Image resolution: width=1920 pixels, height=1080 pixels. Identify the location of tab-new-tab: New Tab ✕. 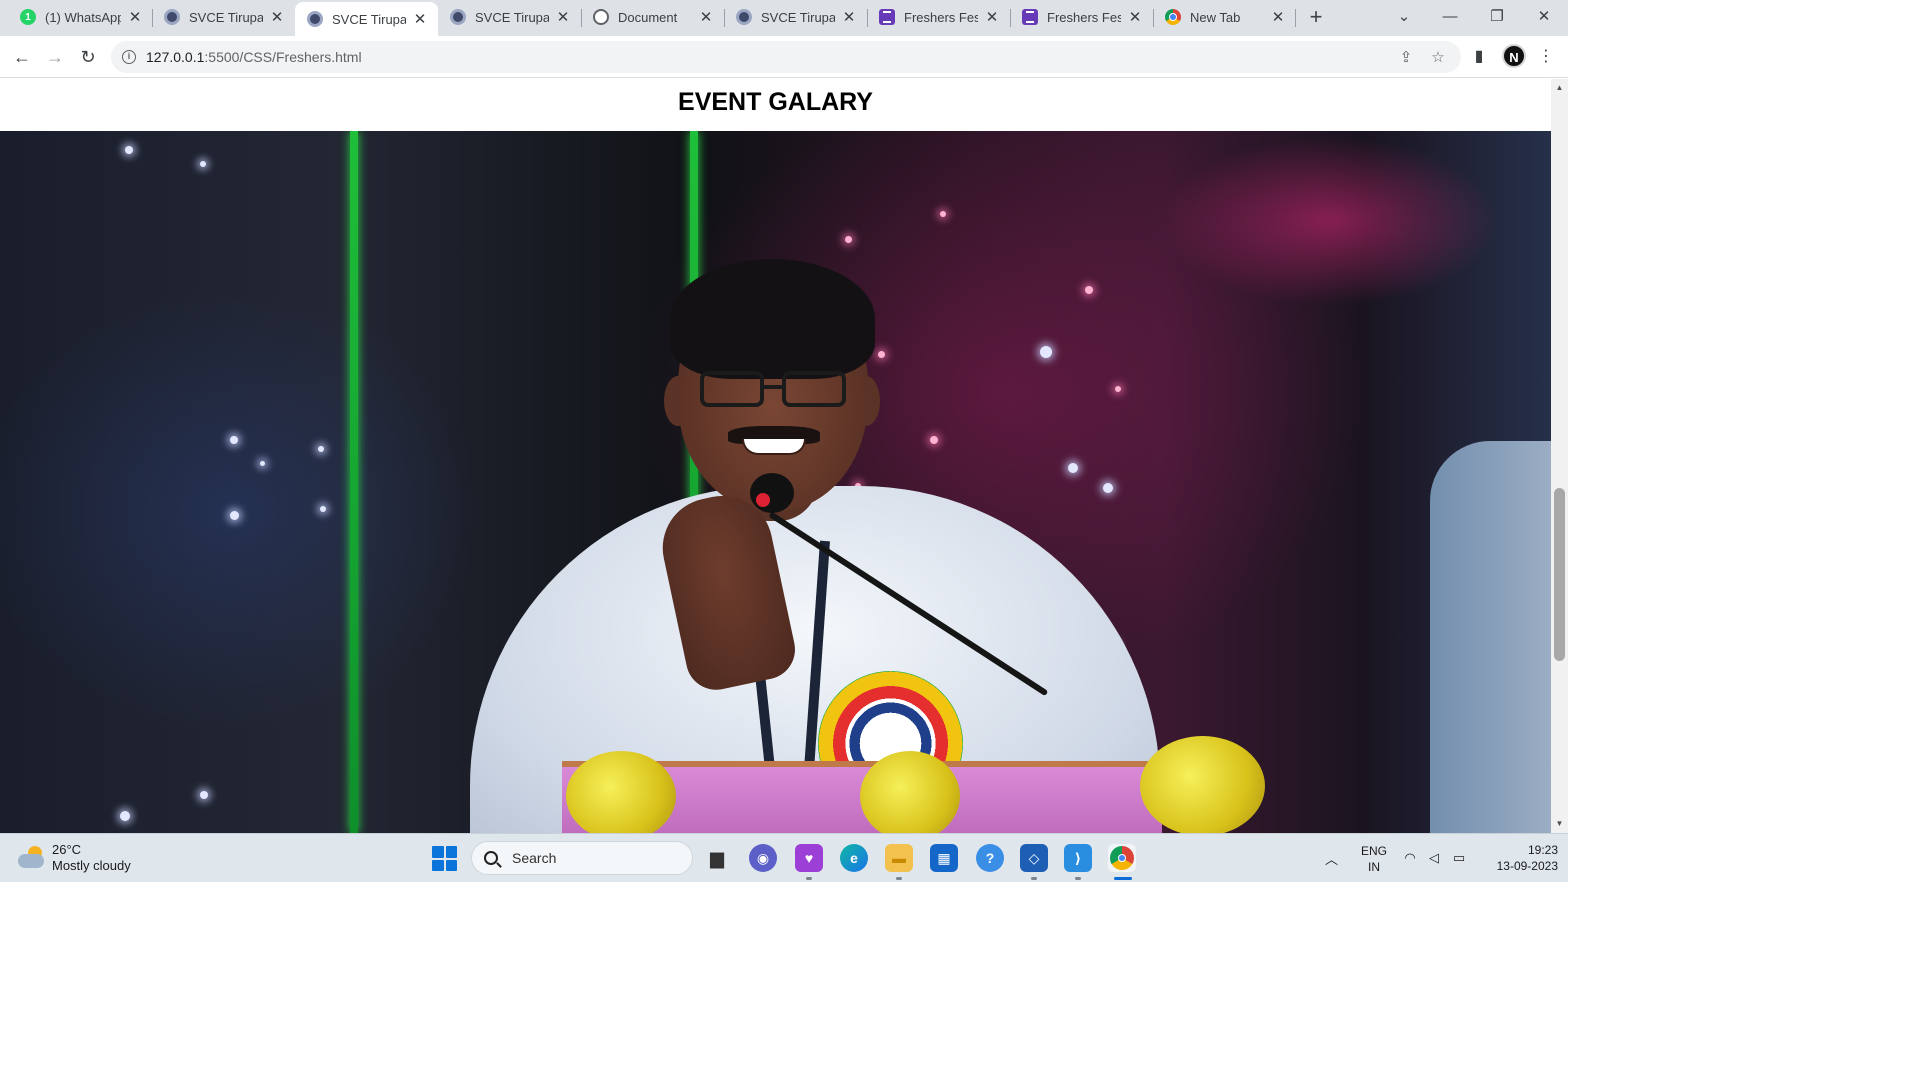
(1224, 17).